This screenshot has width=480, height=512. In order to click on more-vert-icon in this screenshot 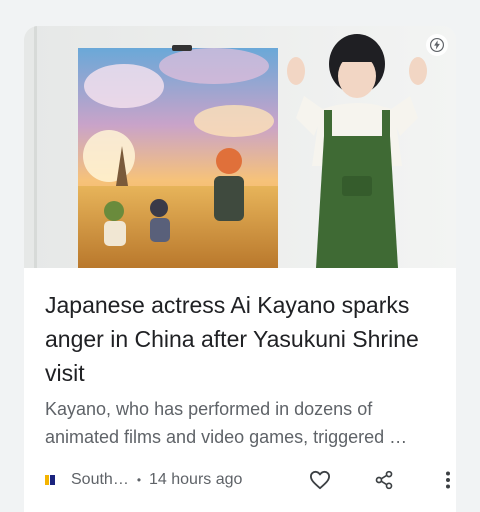, I will do `click(448, 480)`.